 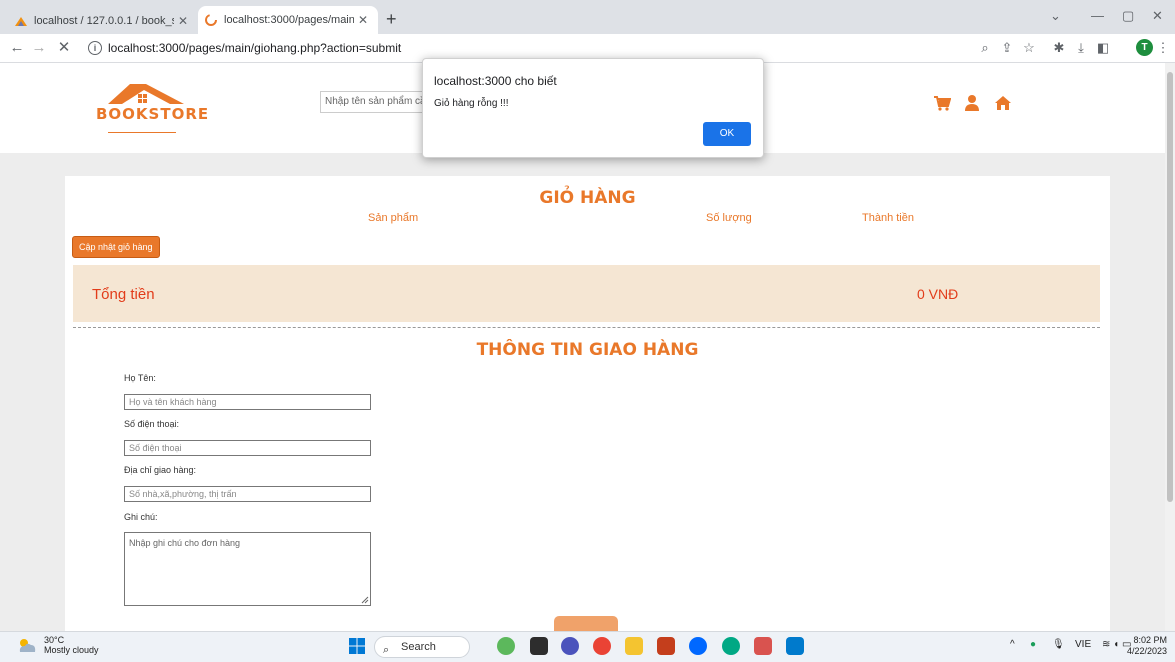 I want to click on tab-title: localhost / 127.0.0.1 / book_store, so click(x=104, y=21).